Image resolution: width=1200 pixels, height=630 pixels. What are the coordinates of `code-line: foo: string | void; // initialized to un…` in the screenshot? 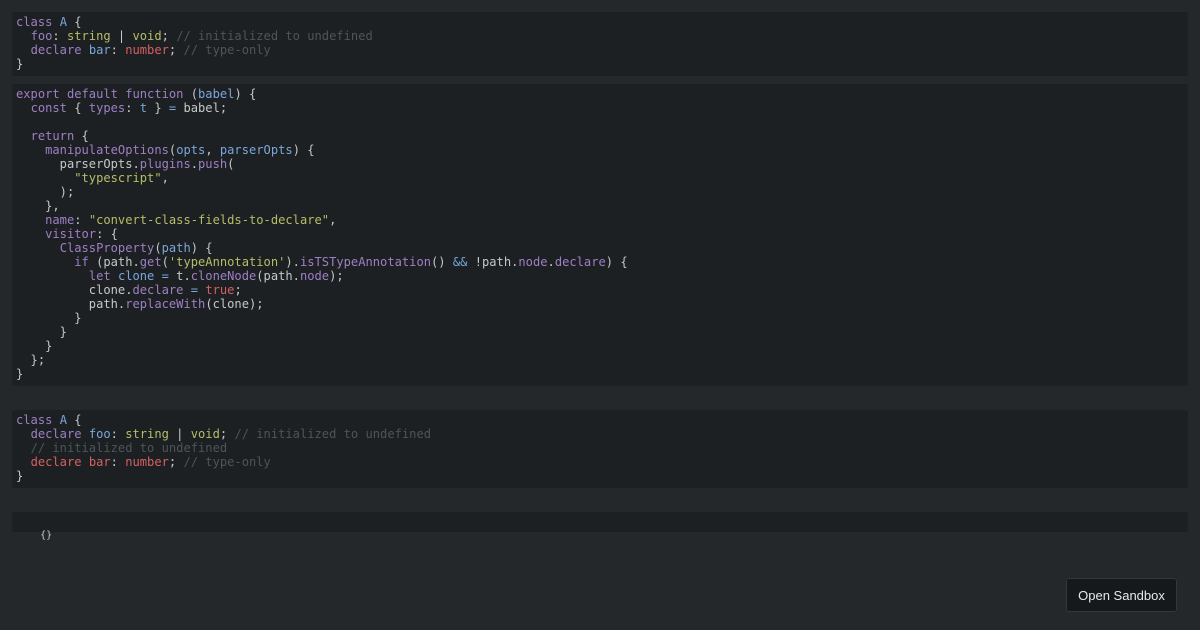 It's located at (600, 36).